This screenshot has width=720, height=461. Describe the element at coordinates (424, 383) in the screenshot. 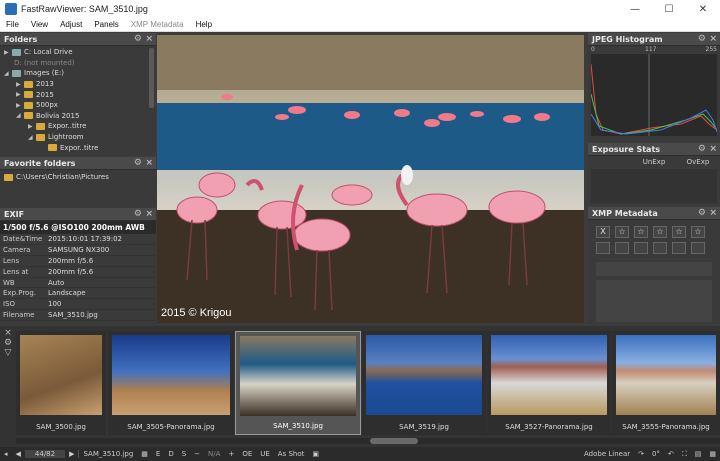

I see `thumbnail: SAM_3519.jpg` at that location.